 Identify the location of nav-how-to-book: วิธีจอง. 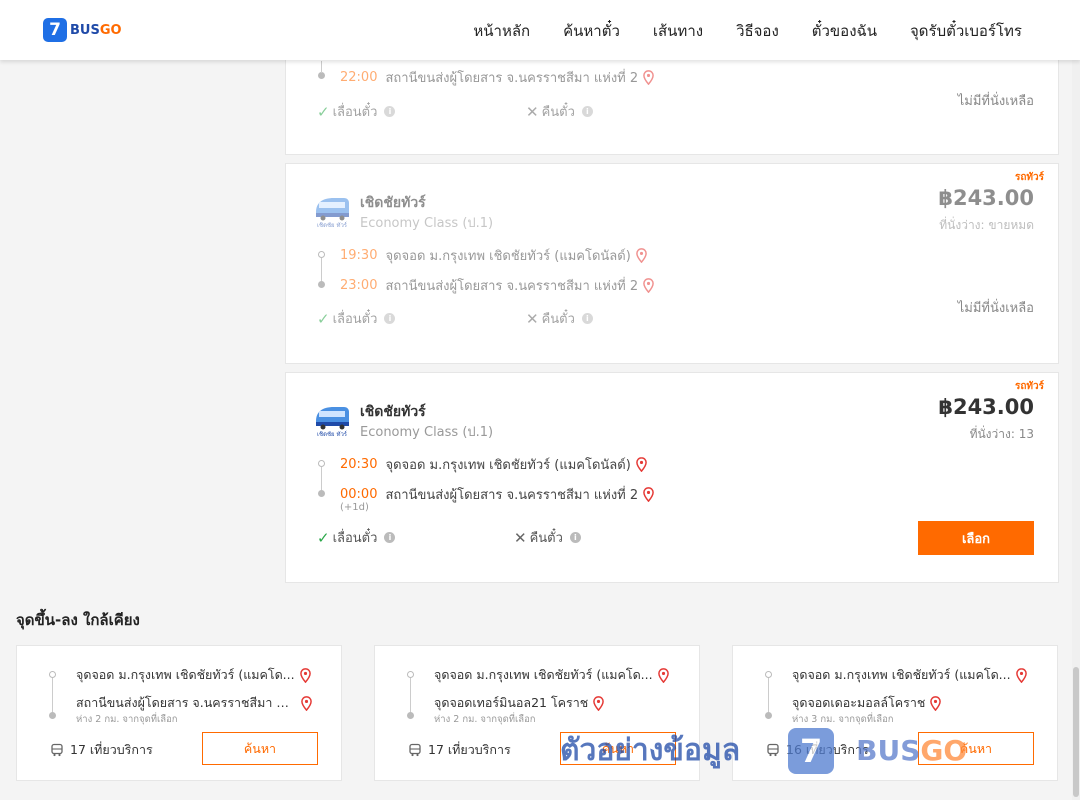
(757, 31).